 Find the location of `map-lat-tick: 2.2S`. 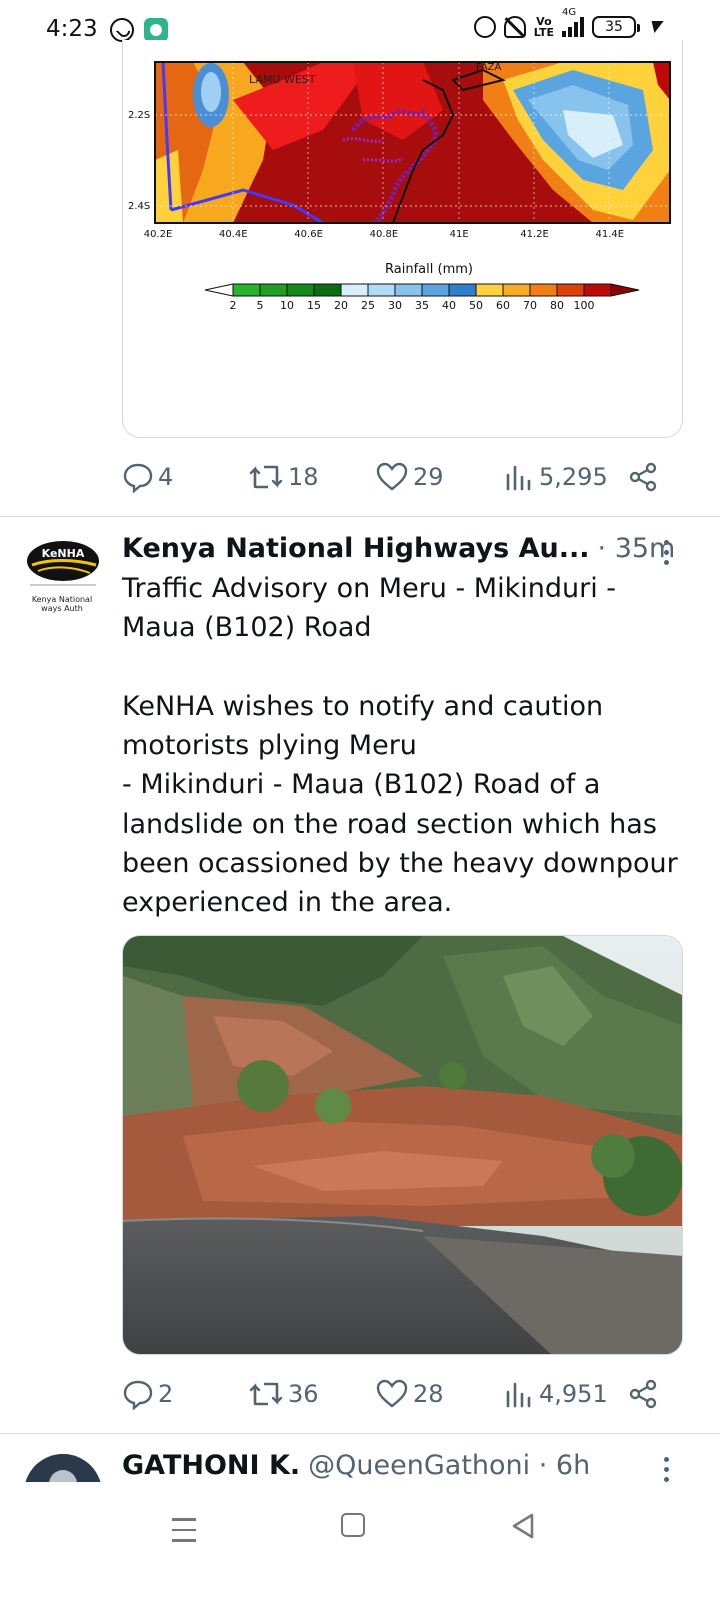

map-lat-tick: 2.2S is located at coordinates (139, 115).